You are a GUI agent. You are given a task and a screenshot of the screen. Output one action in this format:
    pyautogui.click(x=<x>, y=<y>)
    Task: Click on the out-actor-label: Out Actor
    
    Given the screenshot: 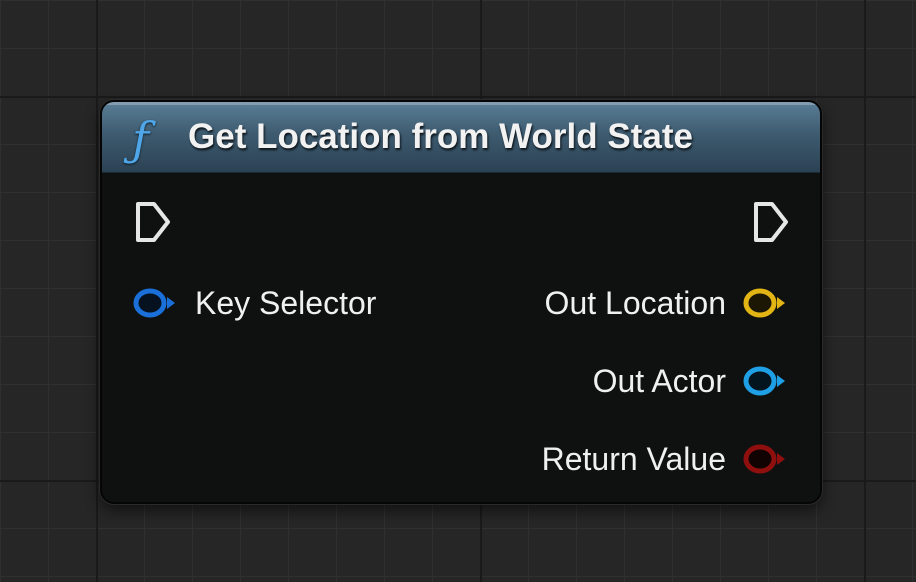 What is the action you would take?
    pyautogui.click(x=659, y=381)
    